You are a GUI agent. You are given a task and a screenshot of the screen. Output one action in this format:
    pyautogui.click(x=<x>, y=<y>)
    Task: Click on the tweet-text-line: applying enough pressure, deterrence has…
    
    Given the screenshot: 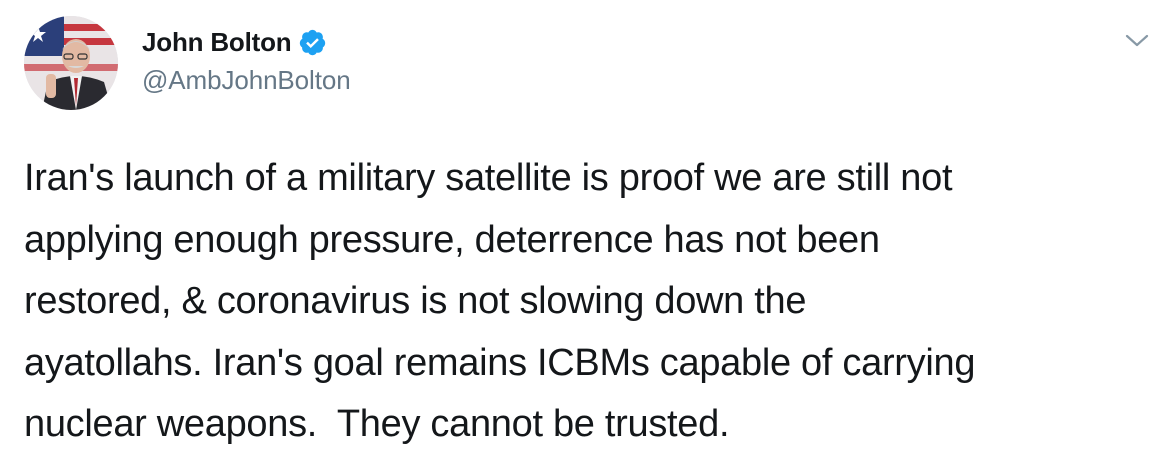 What is the action you would take?
    pyautogui.click(x=452, y=239)
    